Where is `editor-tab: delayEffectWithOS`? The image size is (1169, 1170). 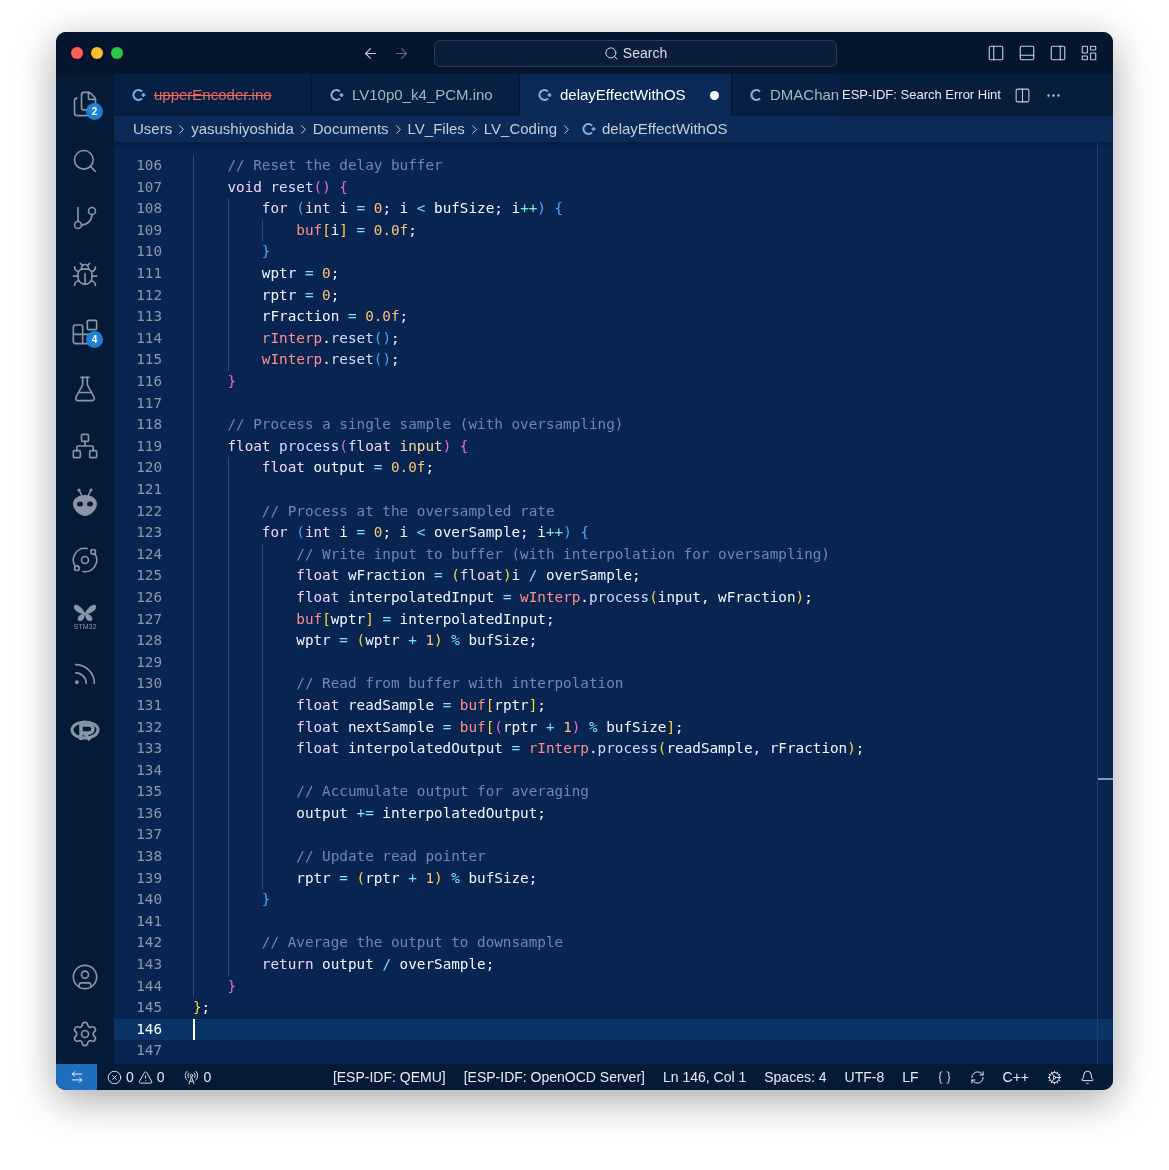
editor-tab: delayEffectWithOS is located at coordinates (626, 95).